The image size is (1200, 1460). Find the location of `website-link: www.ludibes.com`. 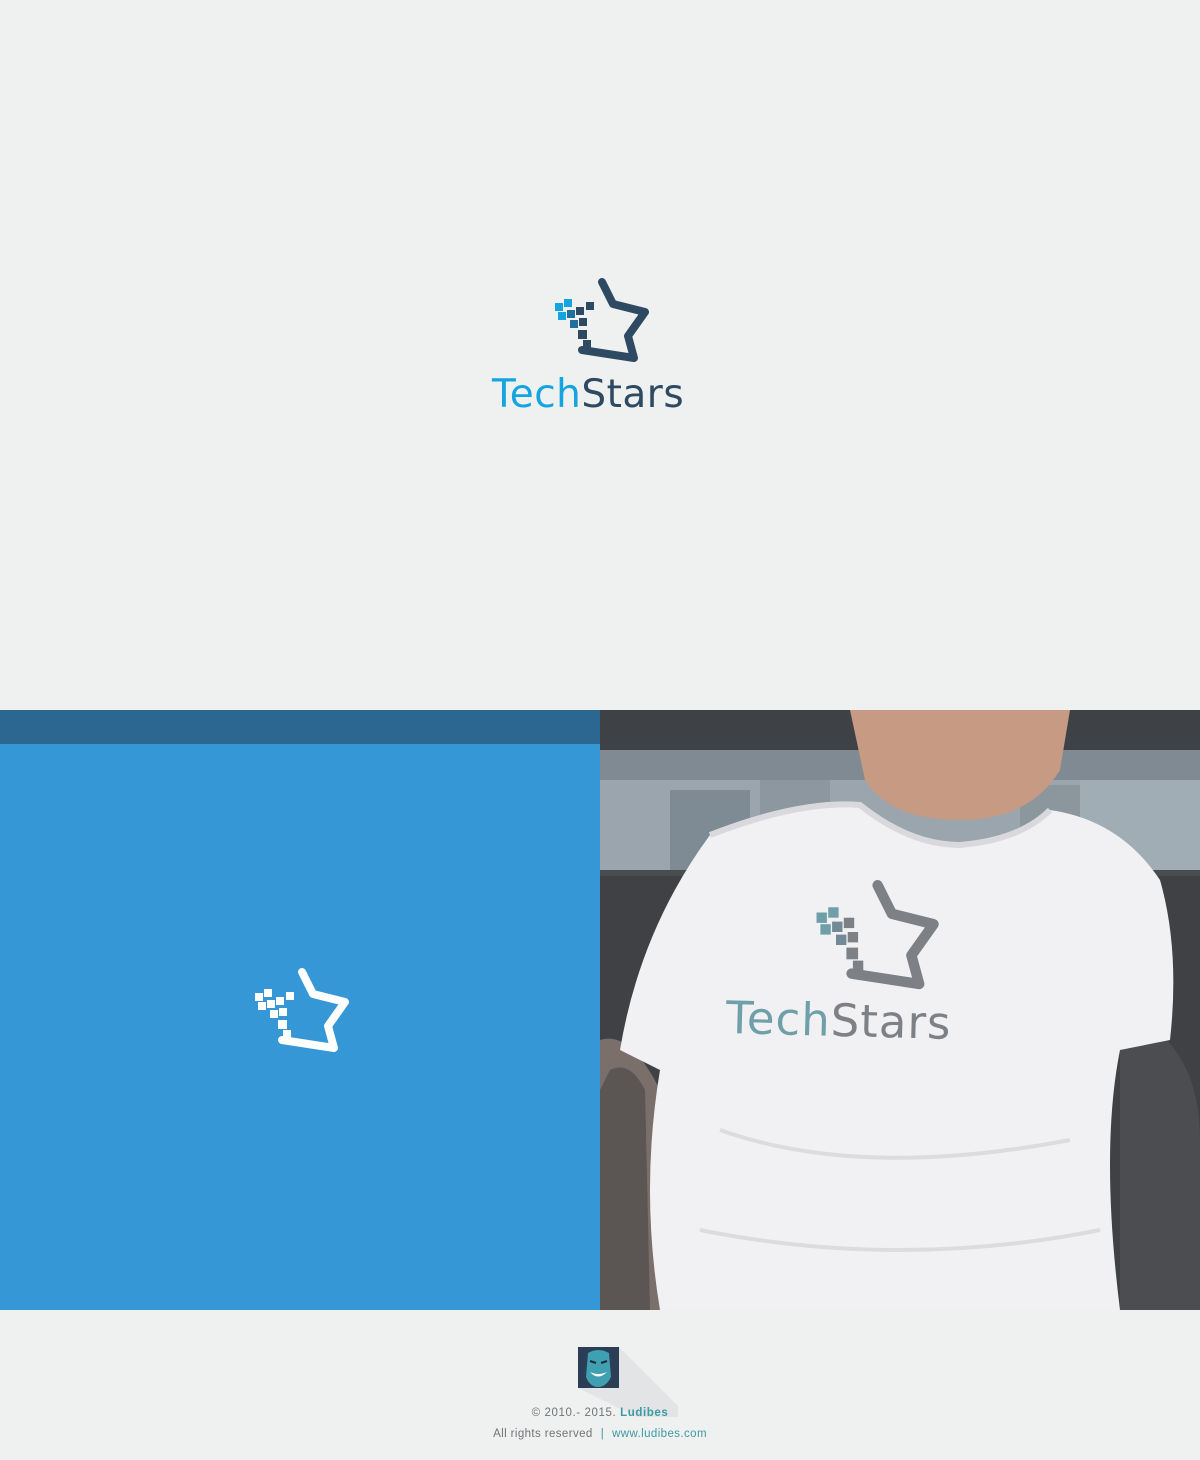

website-link: www.ludibes.com is located at coordinates (659, 1434).